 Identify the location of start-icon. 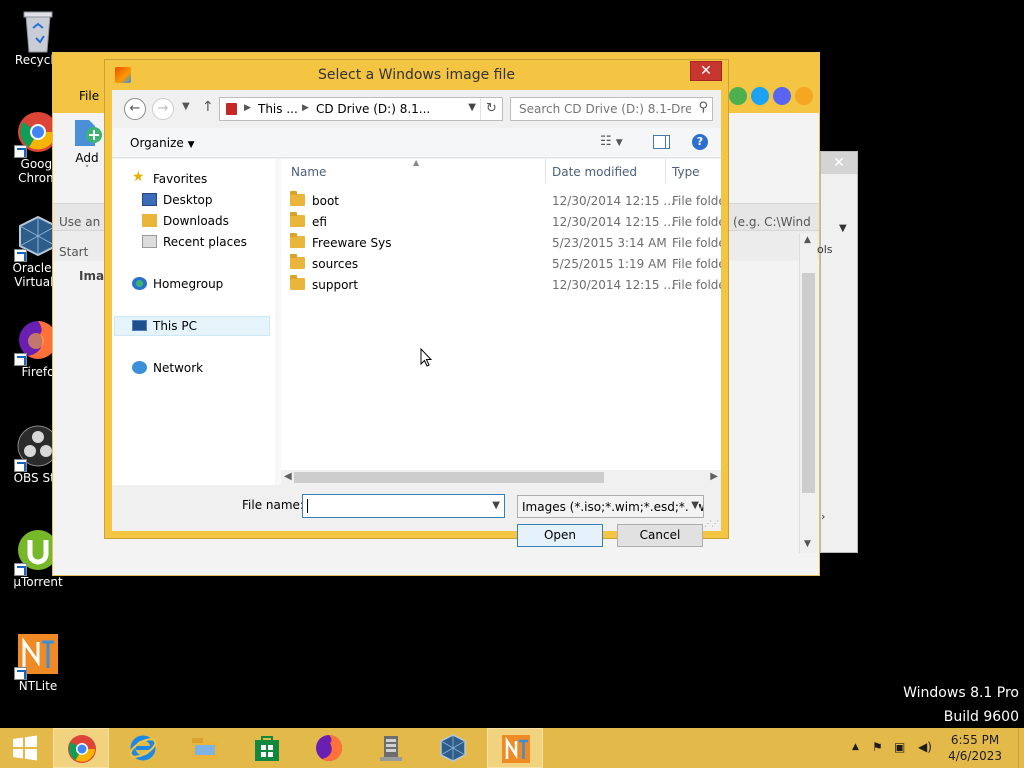
(25, 748).